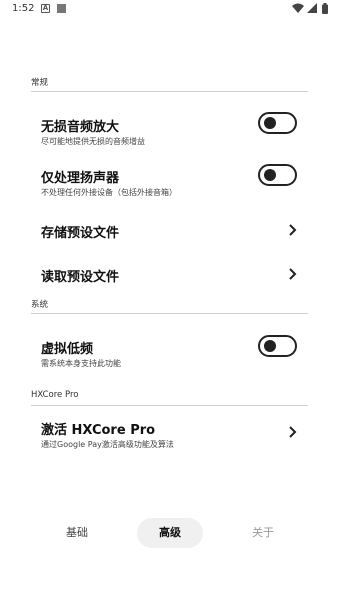 The height and width of the screenshot is (601, 338). Describe the element at coordinates (277, 175) in the screenshot. I see `speaker-only-toggle` at that location.